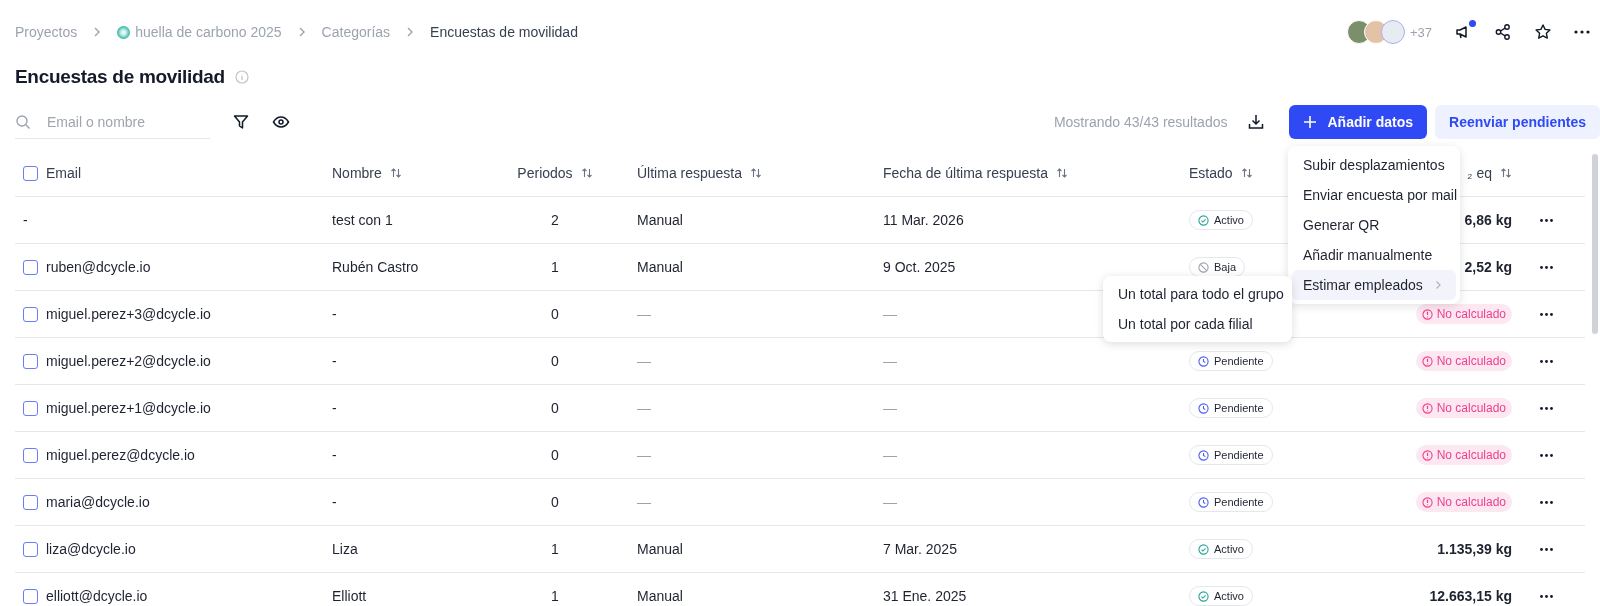 This screenshot has width=1600, height=606. What do you see at coordinates (690, 173) in the screenshot?
I see `column-header: Última respuesta` at bounding box center [690, 173].